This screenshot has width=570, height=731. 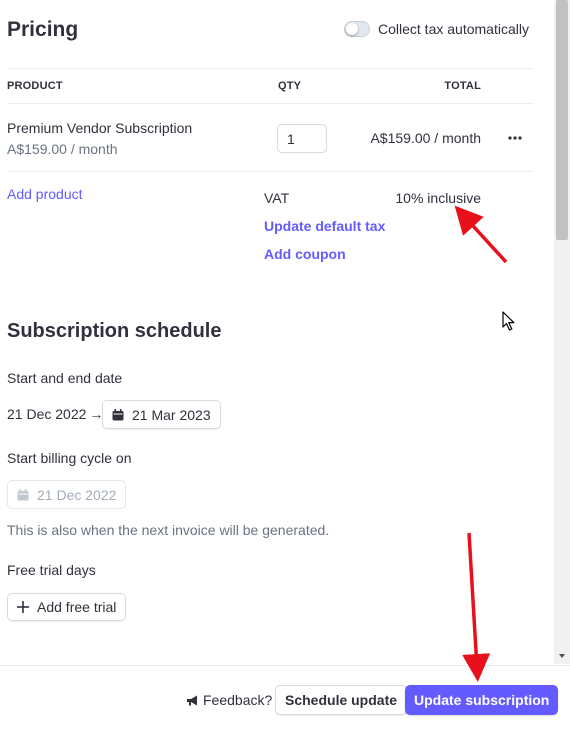 I want to click on column-header-total: TOTAL, so click(x=462, y=86).